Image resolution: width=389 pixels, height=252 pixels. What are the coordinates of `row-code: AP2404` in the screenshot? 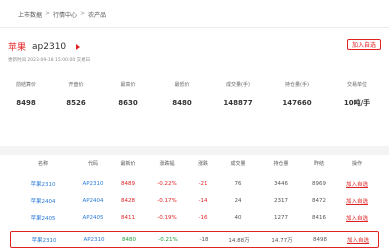 It's located at (92, 201).